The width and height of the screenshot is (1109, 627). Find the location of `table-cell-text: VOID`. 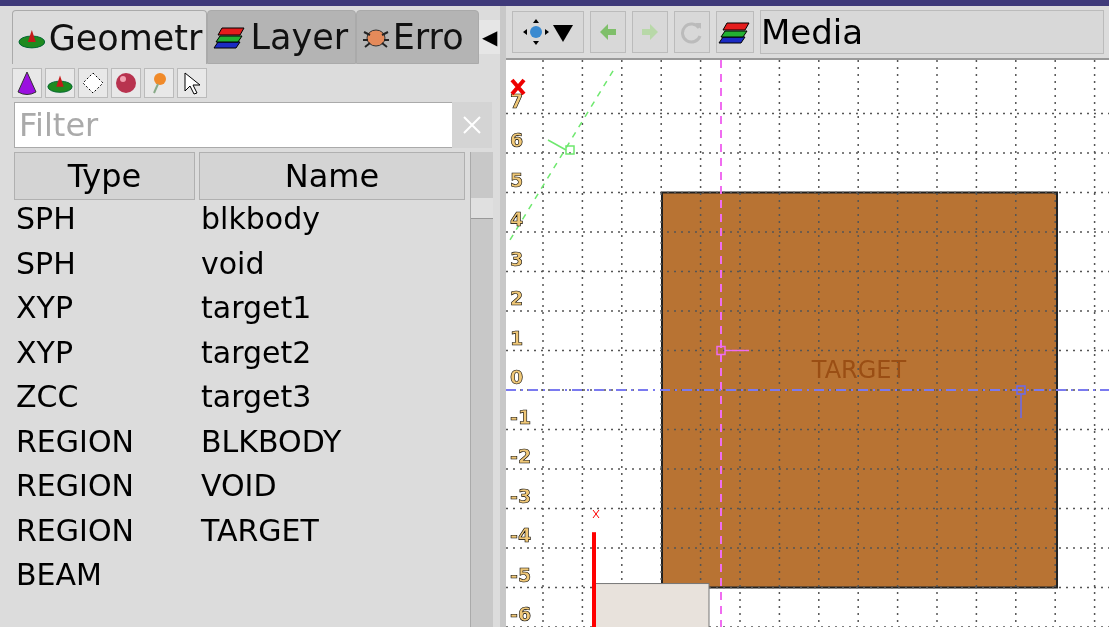

table-cell-text: VOID is located at coordinates (239, 486).